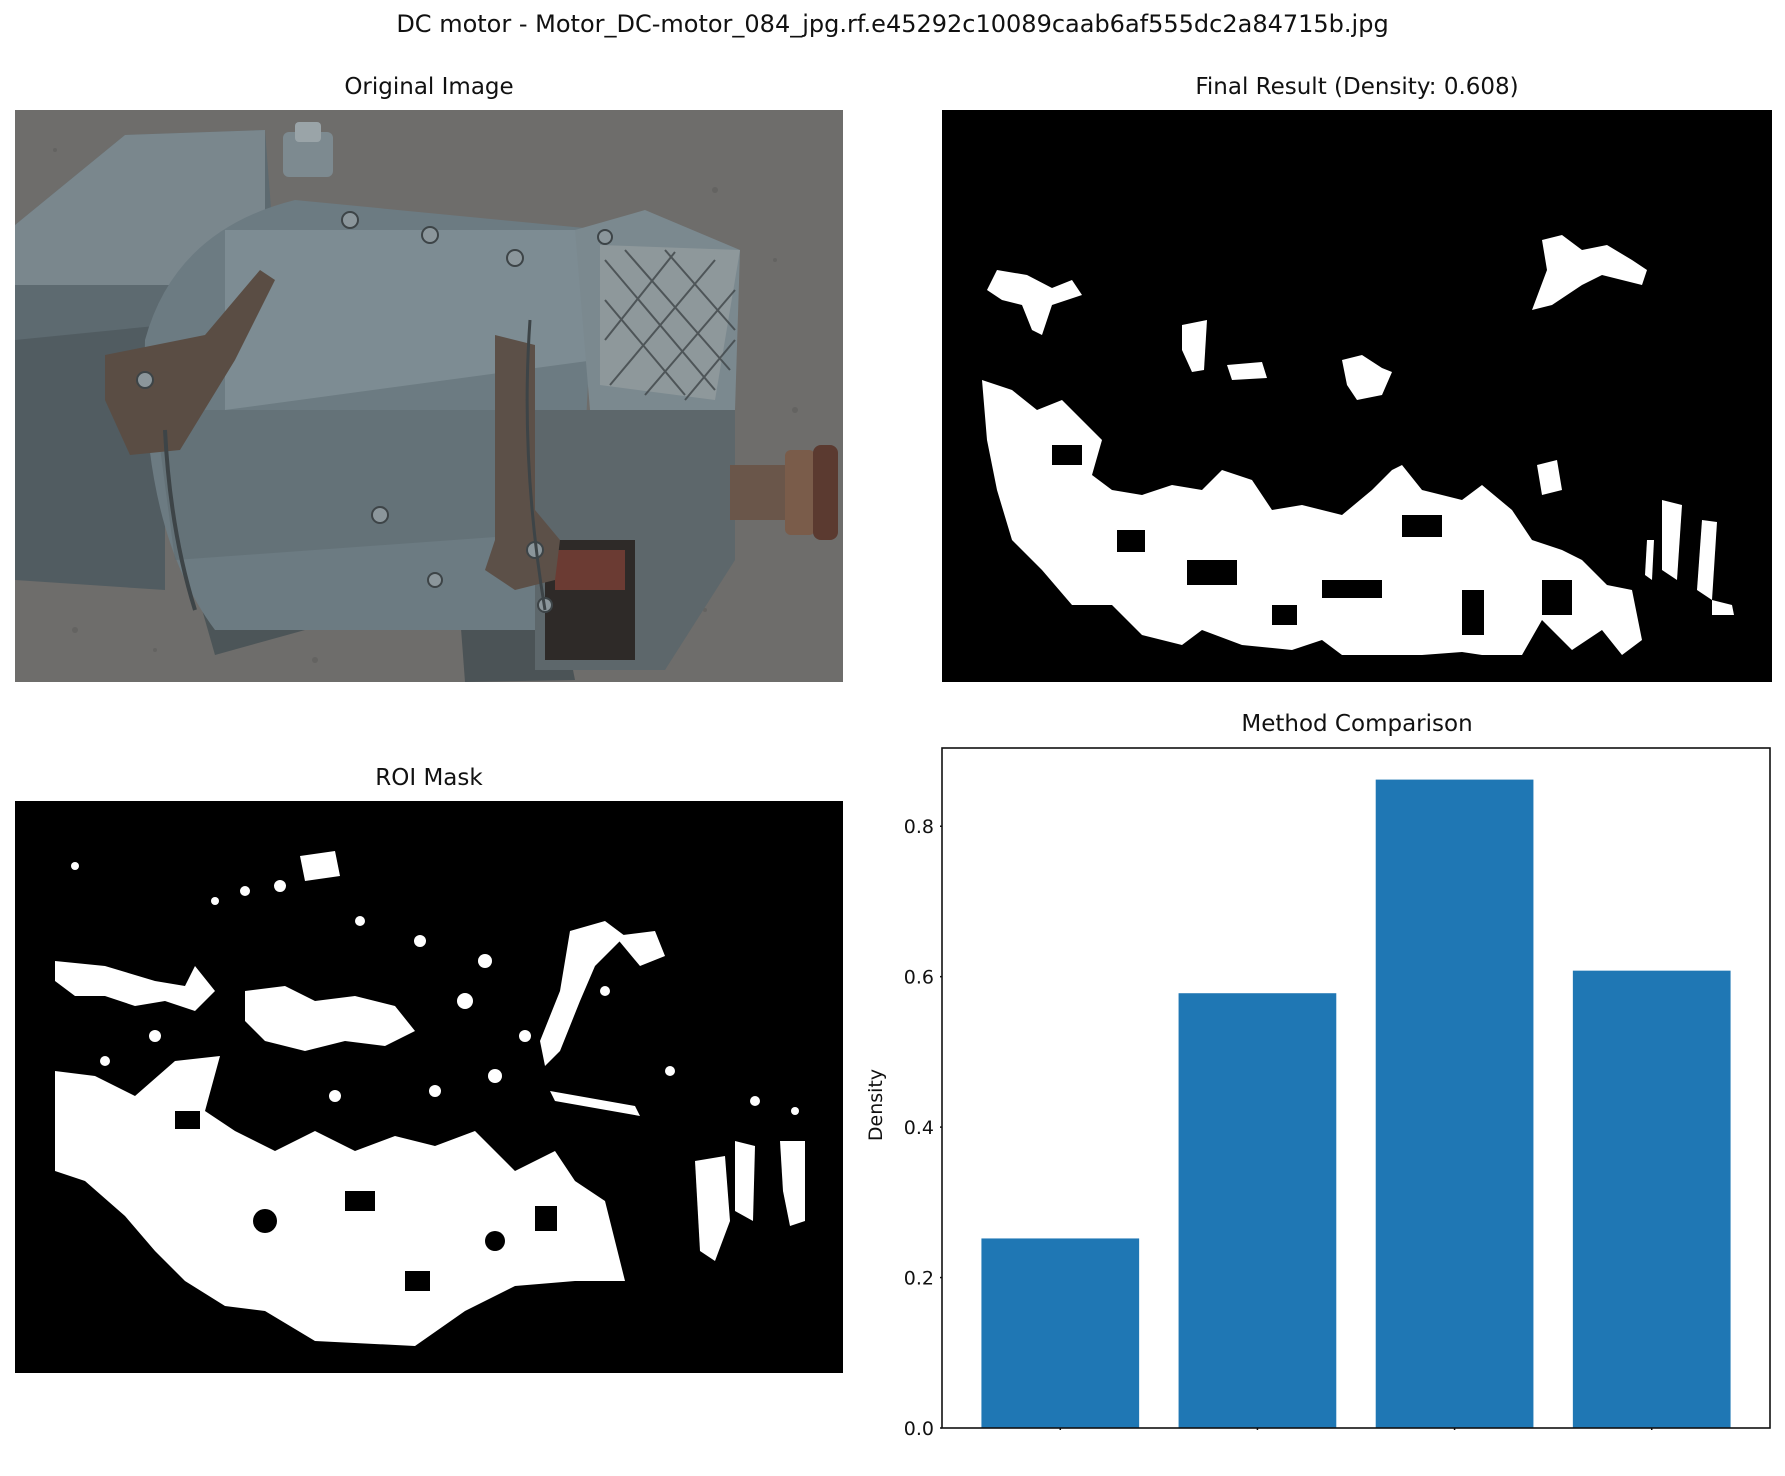 This screenshot has width=1785, height=1476. What do you see at coordinates (1060, 1333) in the screenshot?
I see `bar-hsv` at bounding box center [1060, 1333].